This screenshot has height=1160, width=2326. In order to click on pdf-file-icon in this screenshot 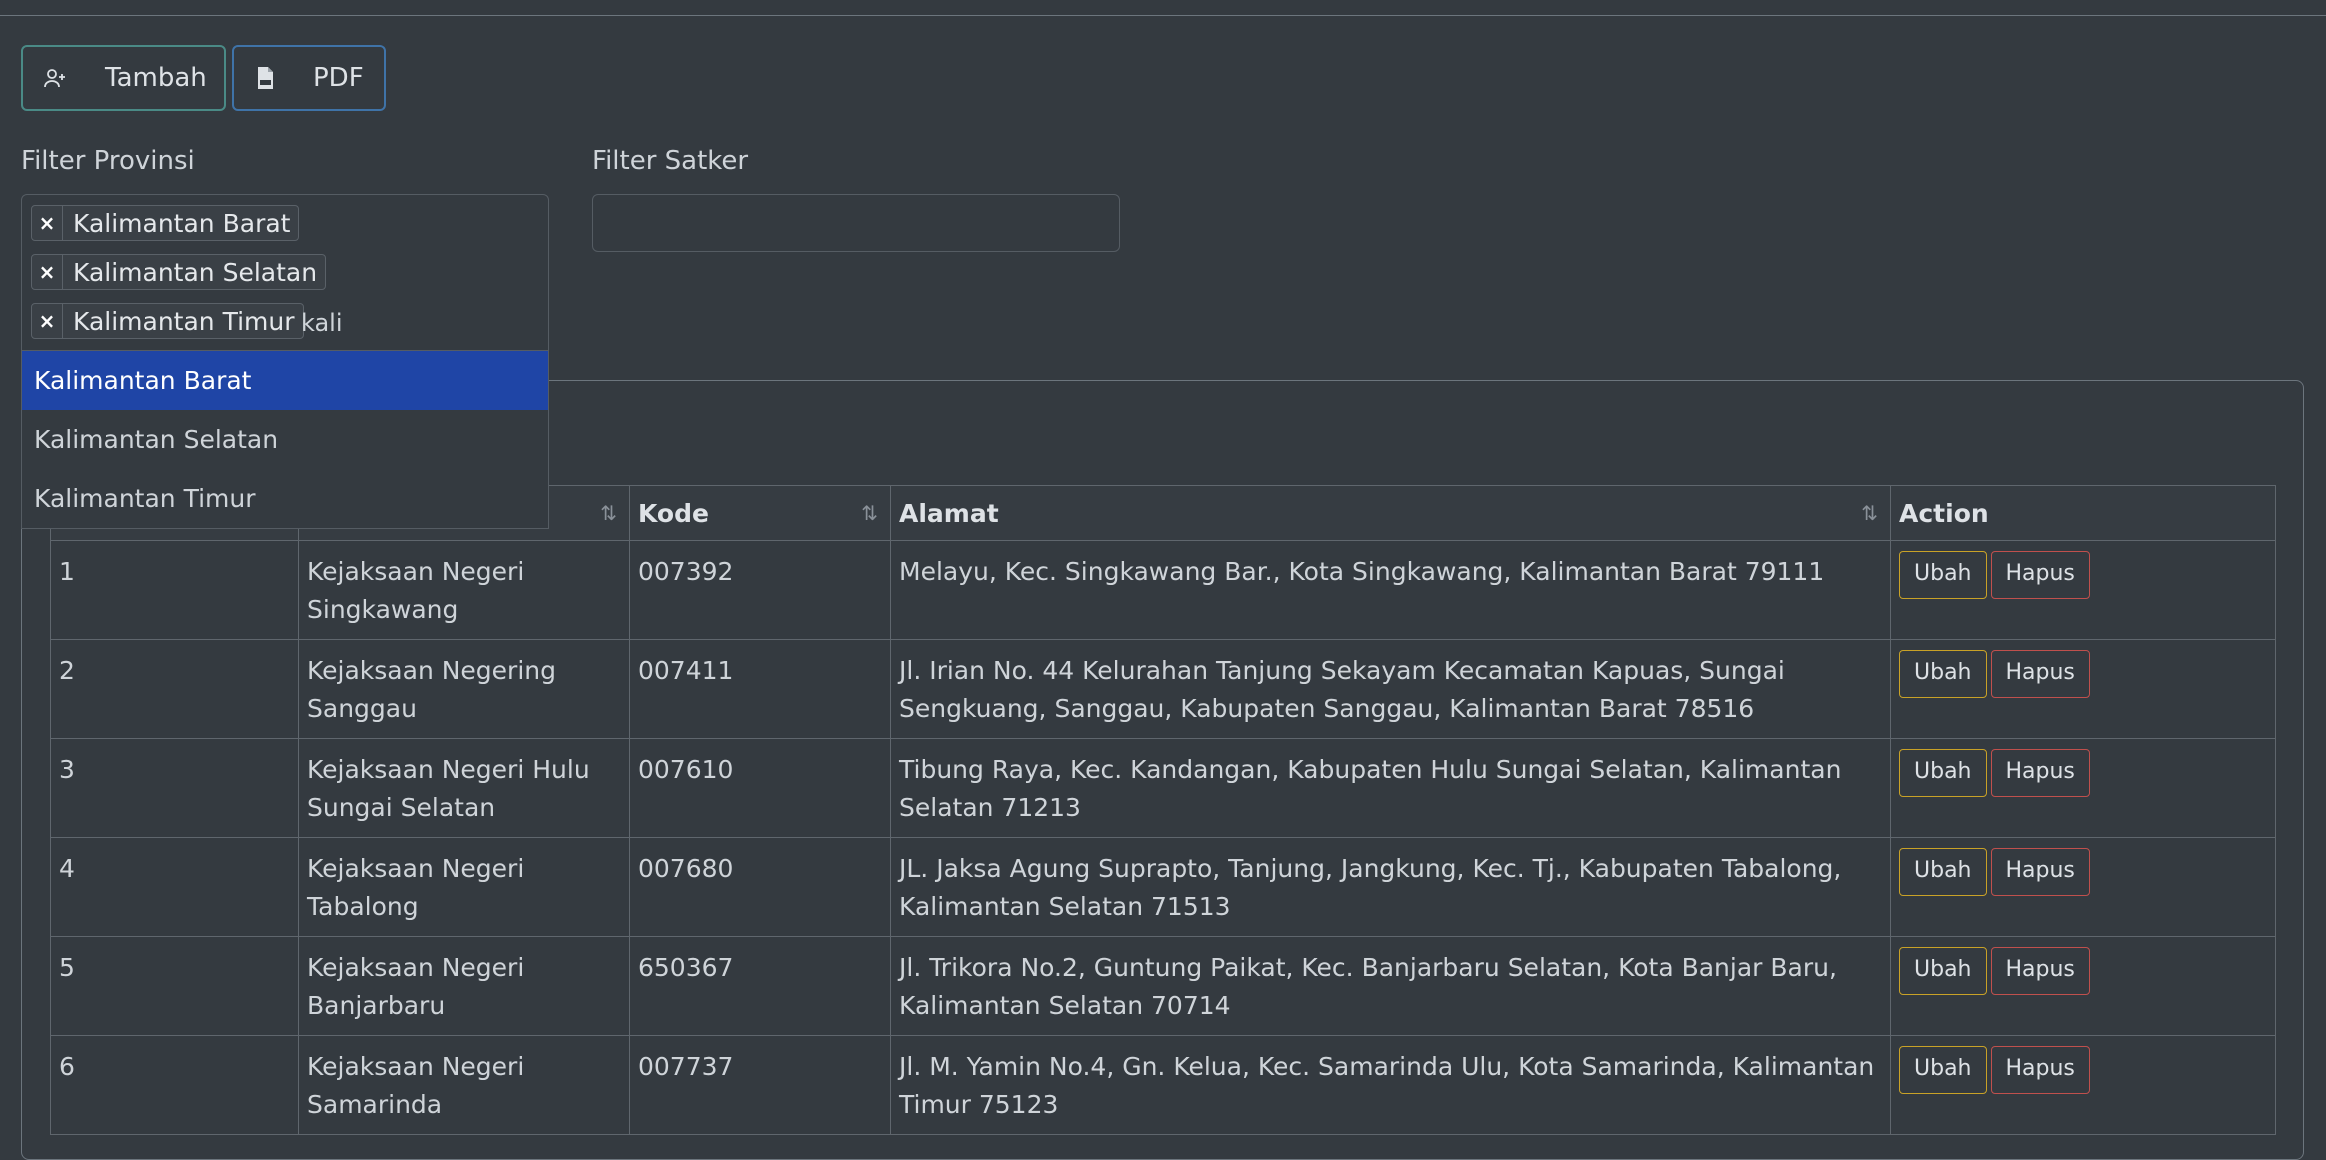, I will do `click(265, 78)`.